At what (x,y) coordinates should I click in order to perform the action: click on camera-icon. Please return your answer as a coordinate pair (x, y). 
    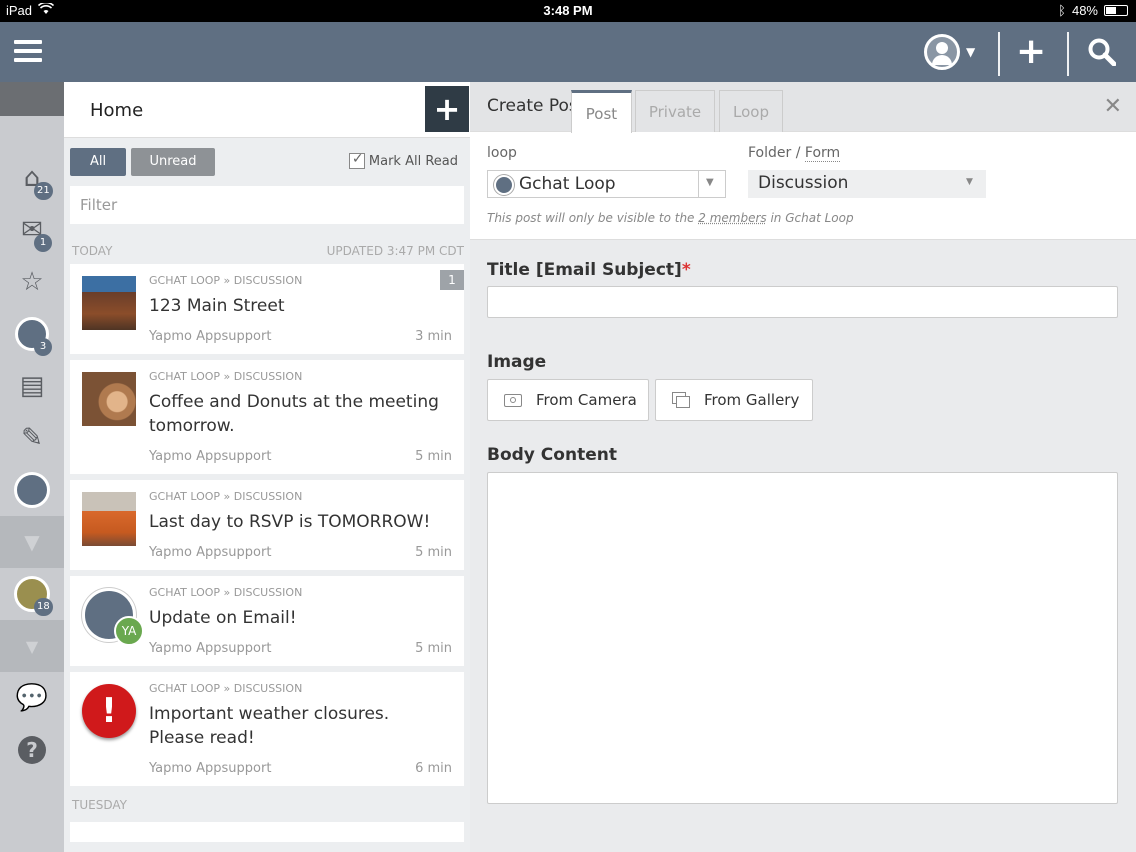
    Looking at the image, I should click on (513, 400).